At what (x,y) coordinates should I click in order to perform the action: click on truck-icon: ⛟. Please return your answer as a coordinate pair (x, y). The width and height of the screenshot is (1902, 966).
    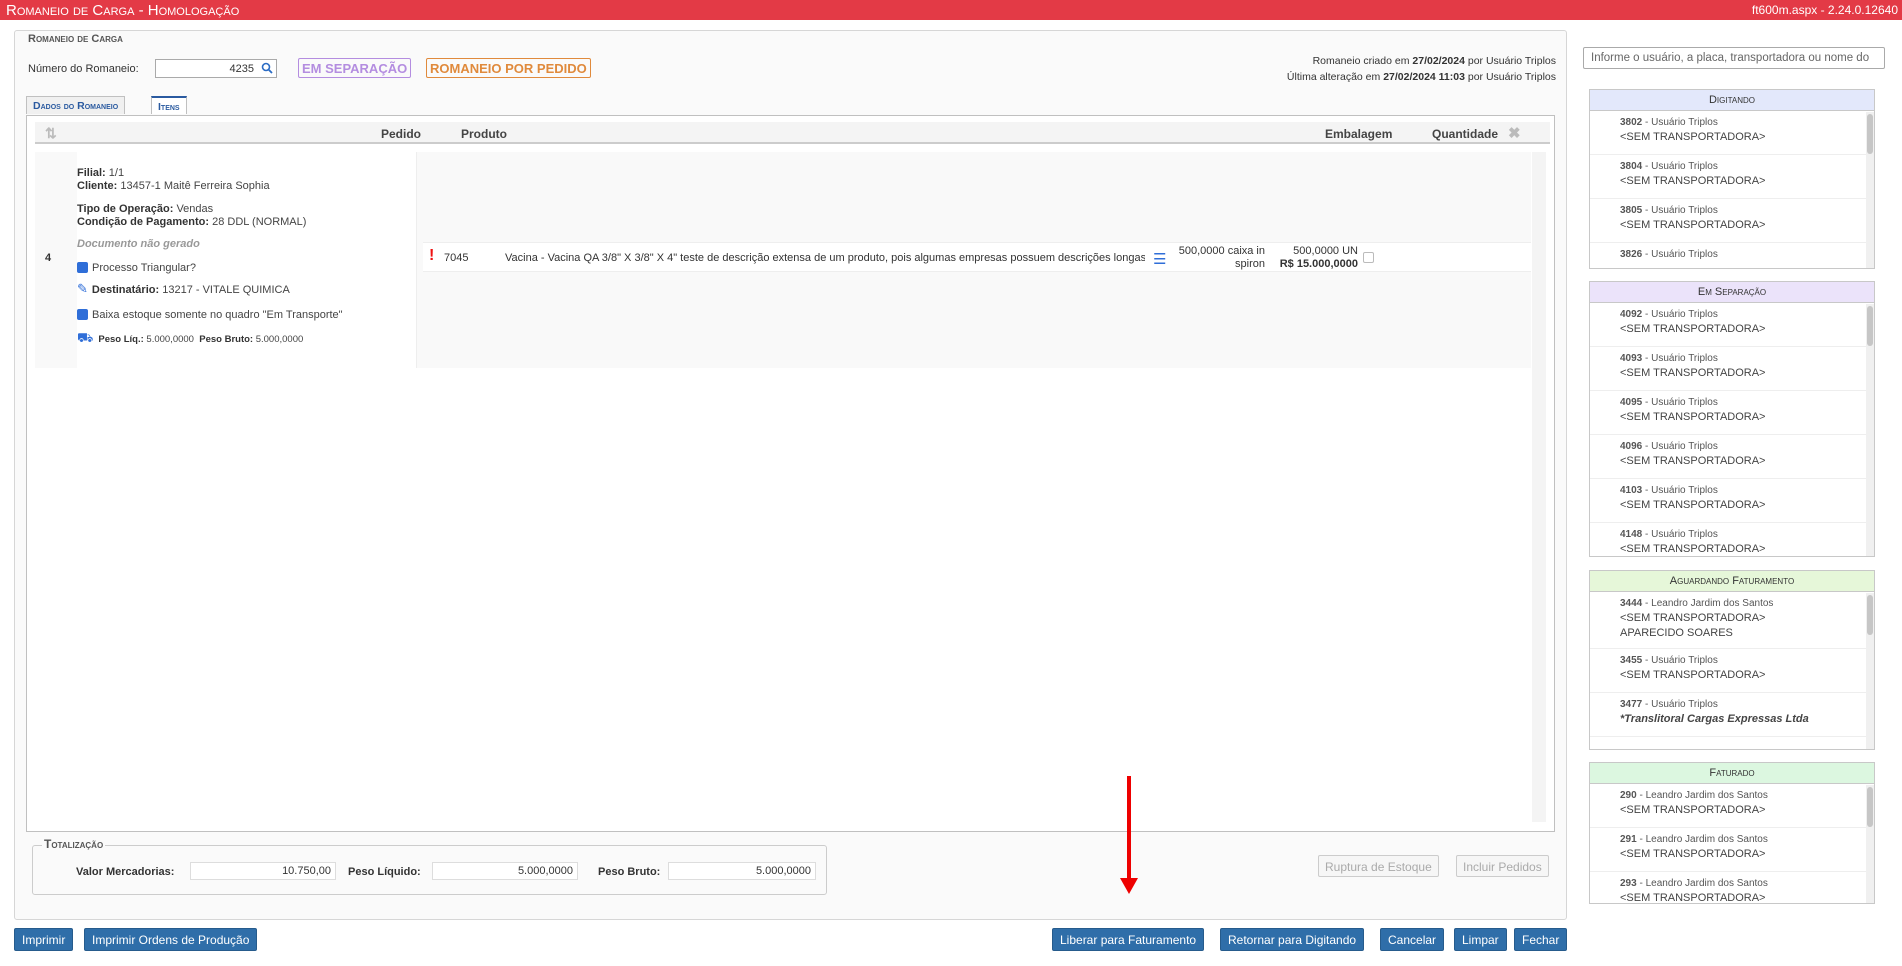
    Looking at the image, I should click on (85, 337).